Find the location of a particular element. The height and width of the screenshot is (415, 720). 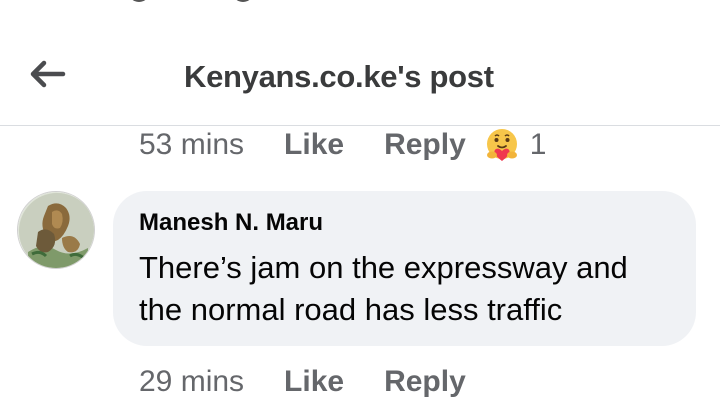

previous-comment-actions: 53 mins Like Reply 1 is located at coordinates (342, 145).